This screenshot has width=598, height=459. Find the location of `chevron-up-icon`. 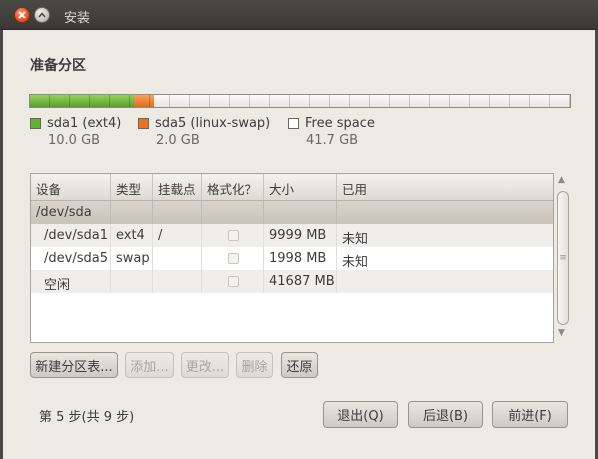

chevron-up-icon is located at coordinates (42, 15).